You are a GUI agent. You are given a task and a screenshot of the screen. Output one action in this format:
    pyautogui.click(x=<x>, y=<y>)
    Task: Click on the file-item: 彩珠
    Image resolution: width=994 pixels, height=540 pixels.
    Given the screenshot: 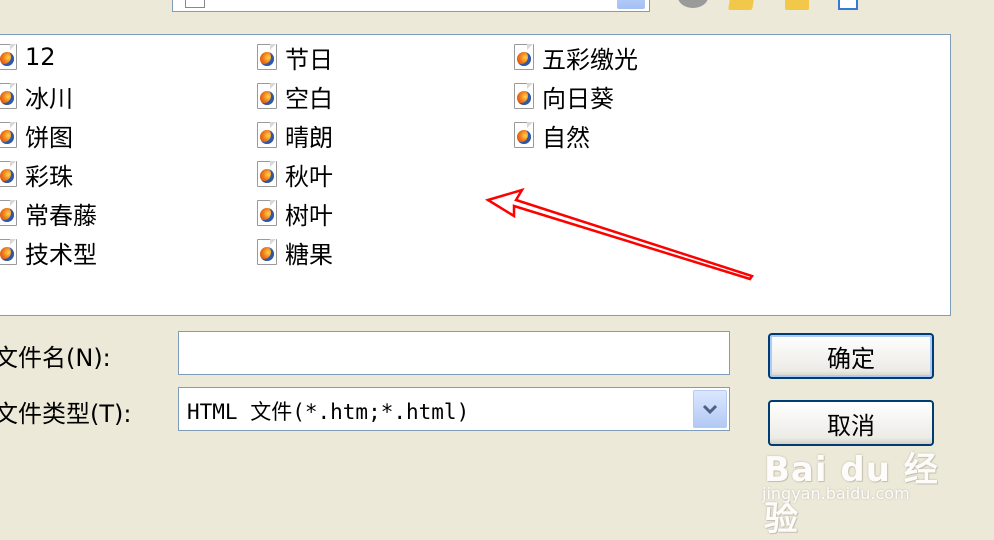 What is the action you would take?
    pyautogui.click(x=36, y=175)
    